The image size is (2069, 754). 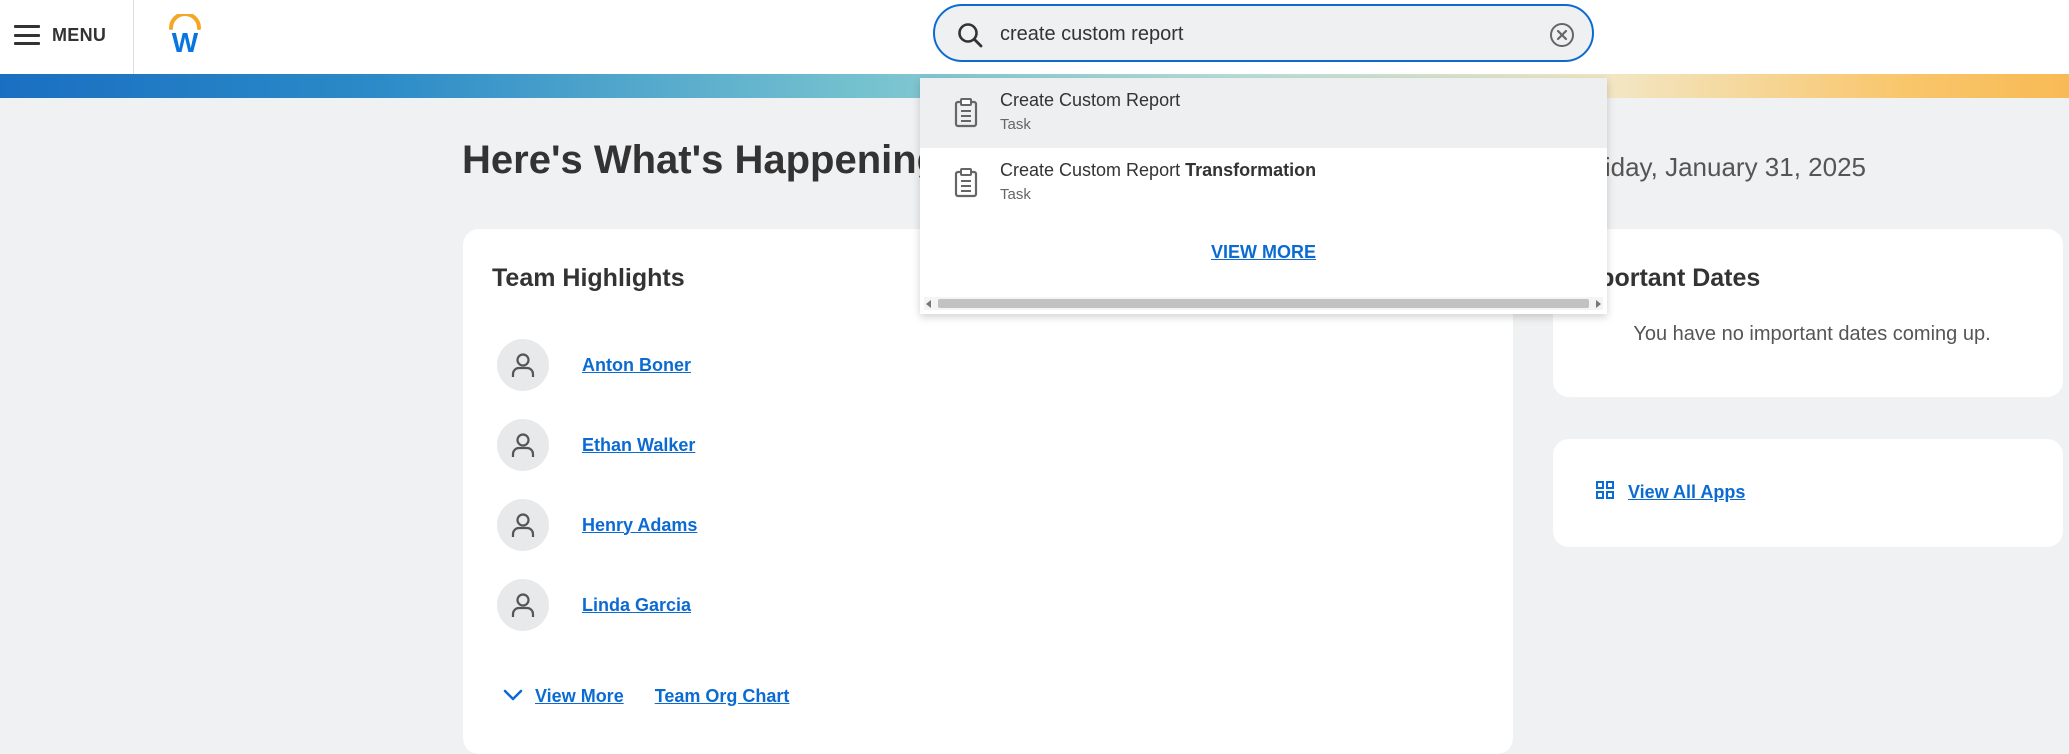 I want to click on team-highlights-title: Team Highlights, so click(x=588, y=278).